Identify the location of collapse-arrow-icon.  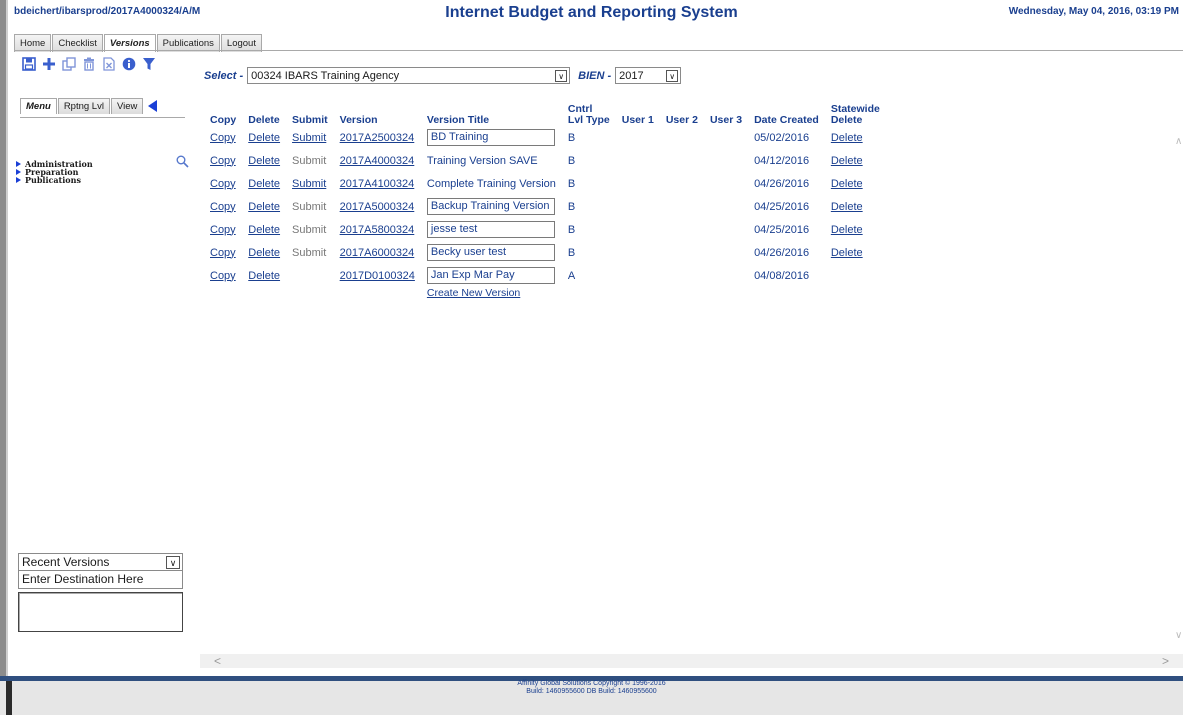
(153, 106).